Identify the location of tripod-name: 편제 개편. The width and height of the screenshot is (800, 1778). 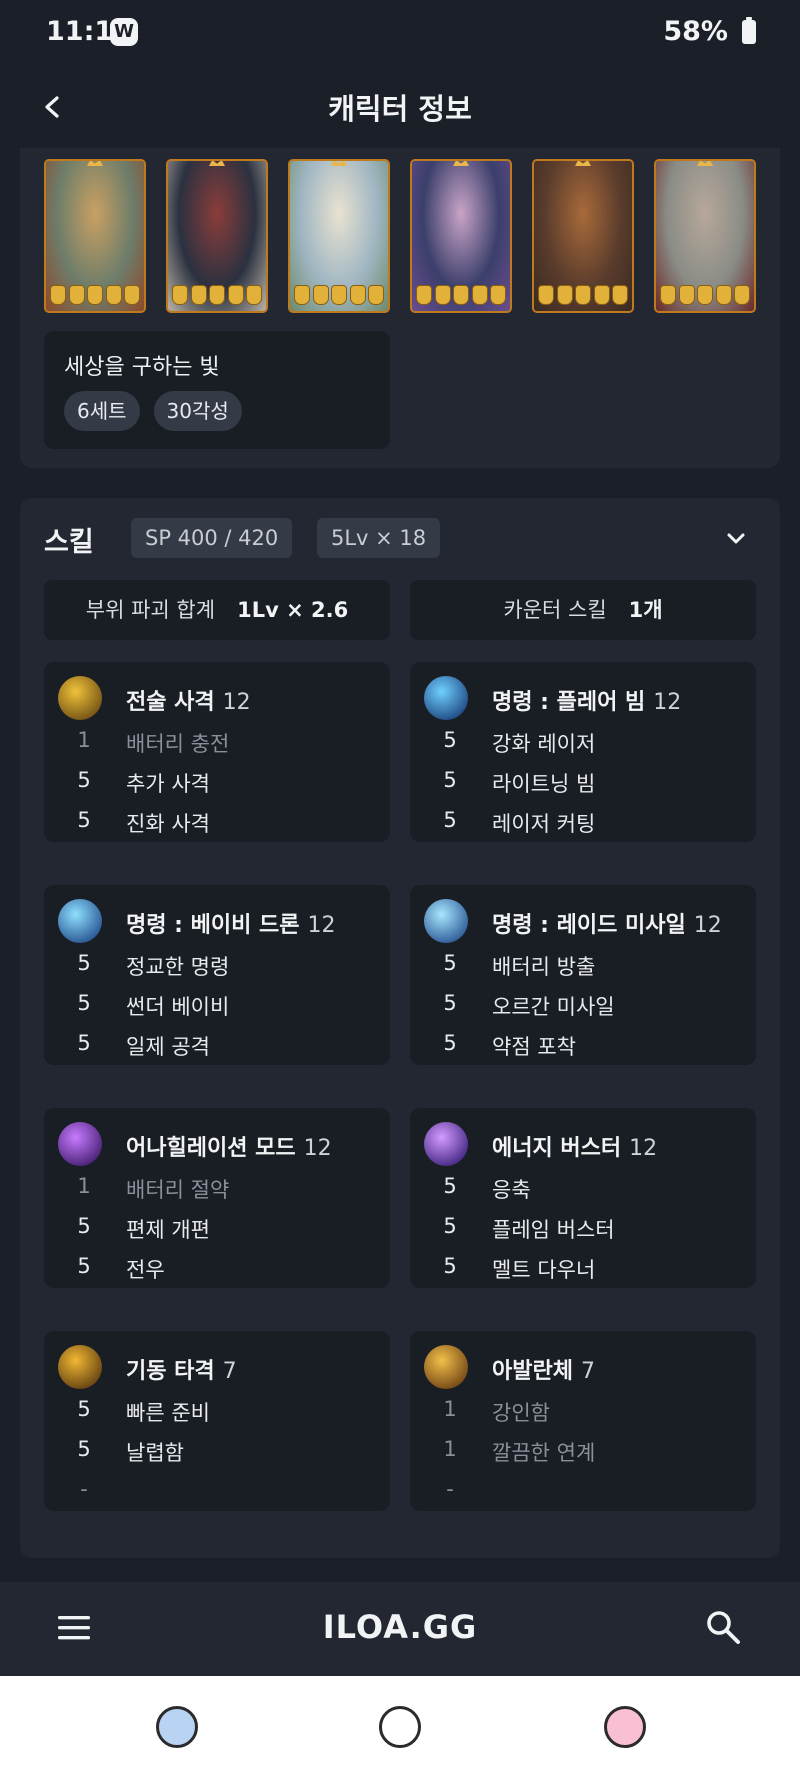
(168, 1230).